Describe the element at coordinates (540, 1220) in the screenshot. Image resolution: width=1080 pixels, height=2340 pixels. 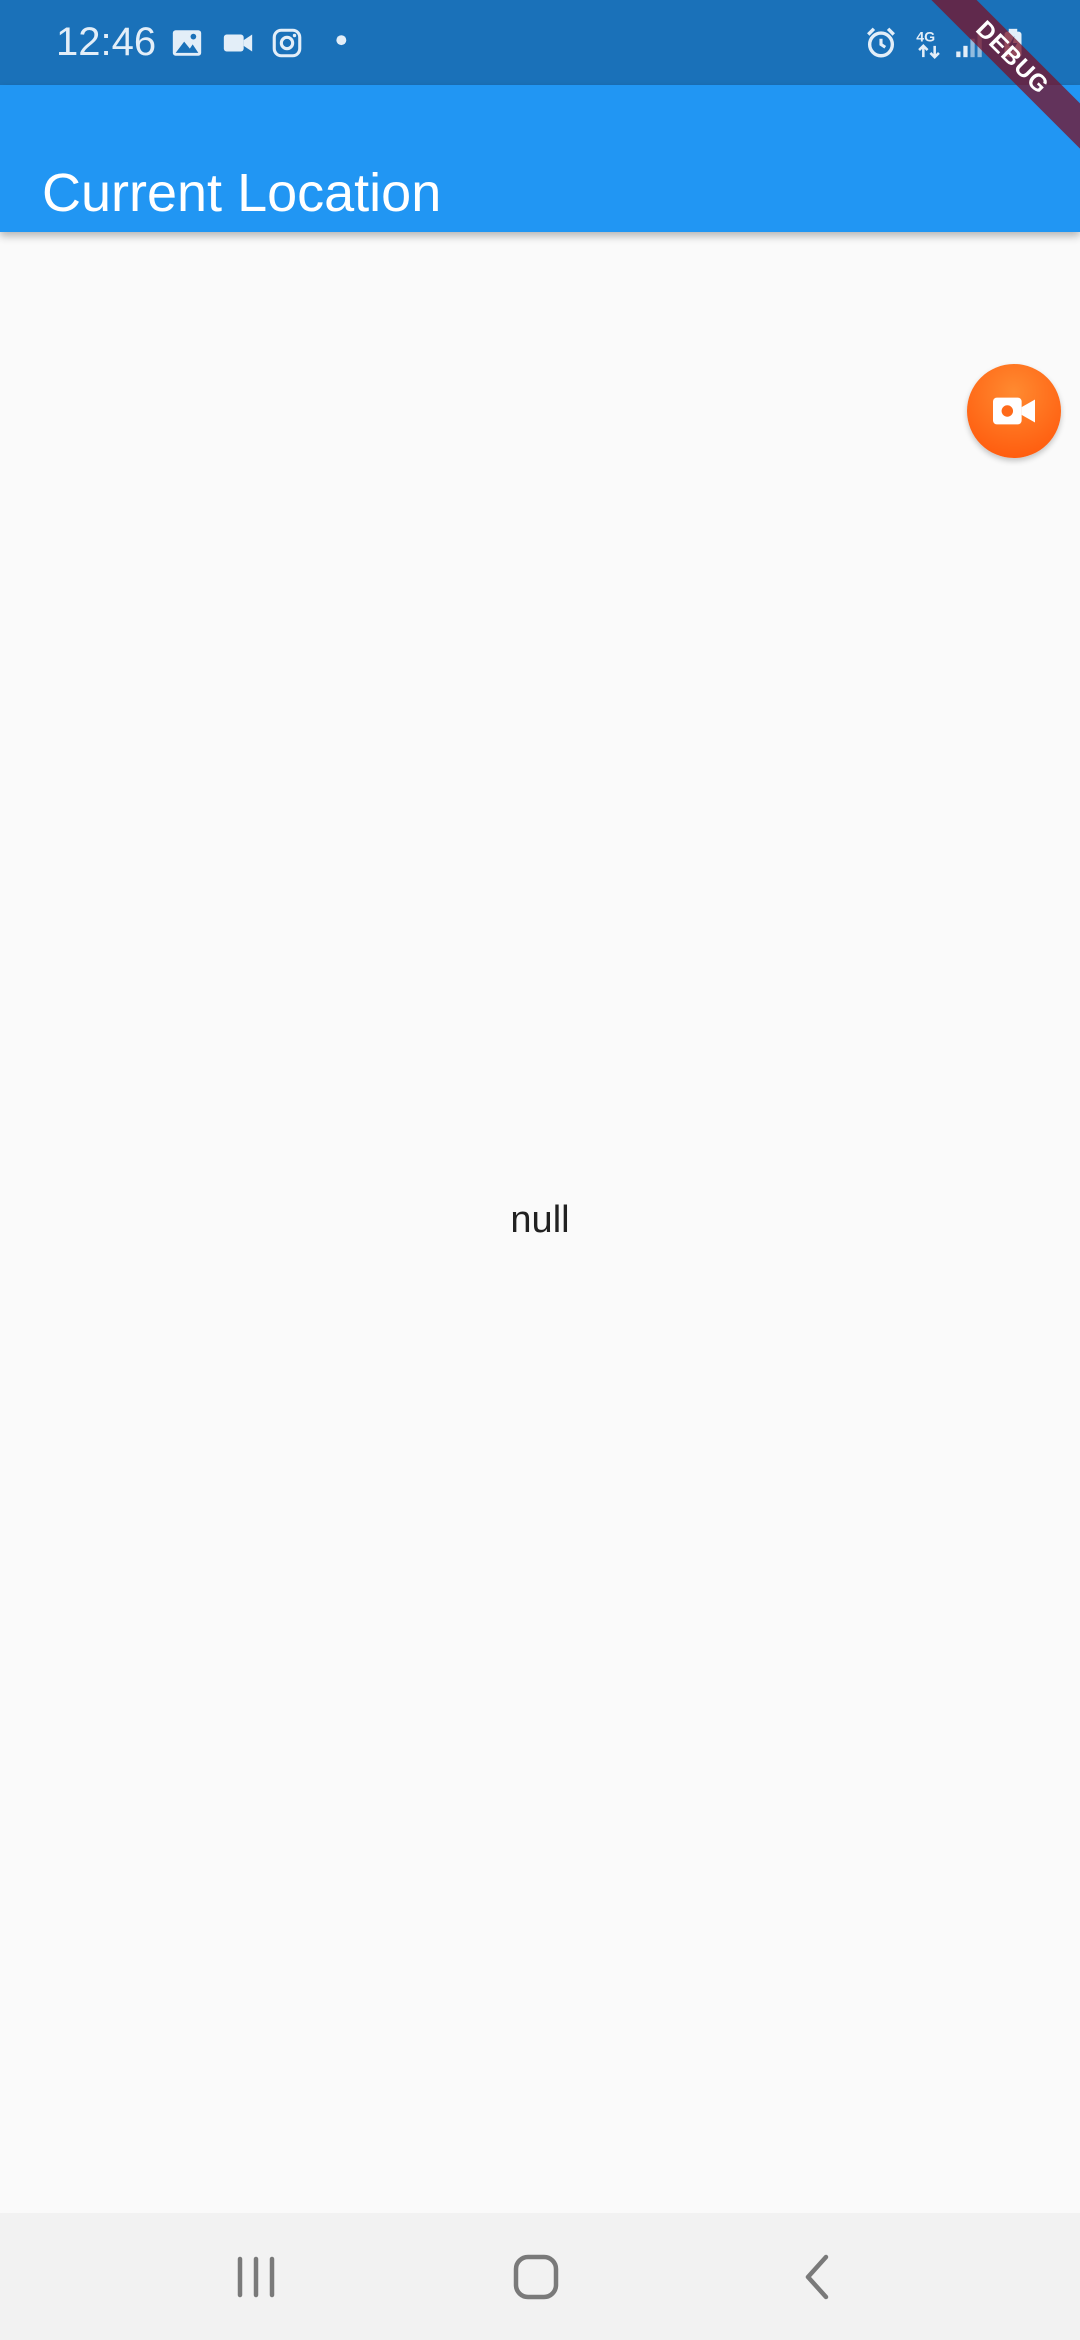
I see `location-text: null` at that location.